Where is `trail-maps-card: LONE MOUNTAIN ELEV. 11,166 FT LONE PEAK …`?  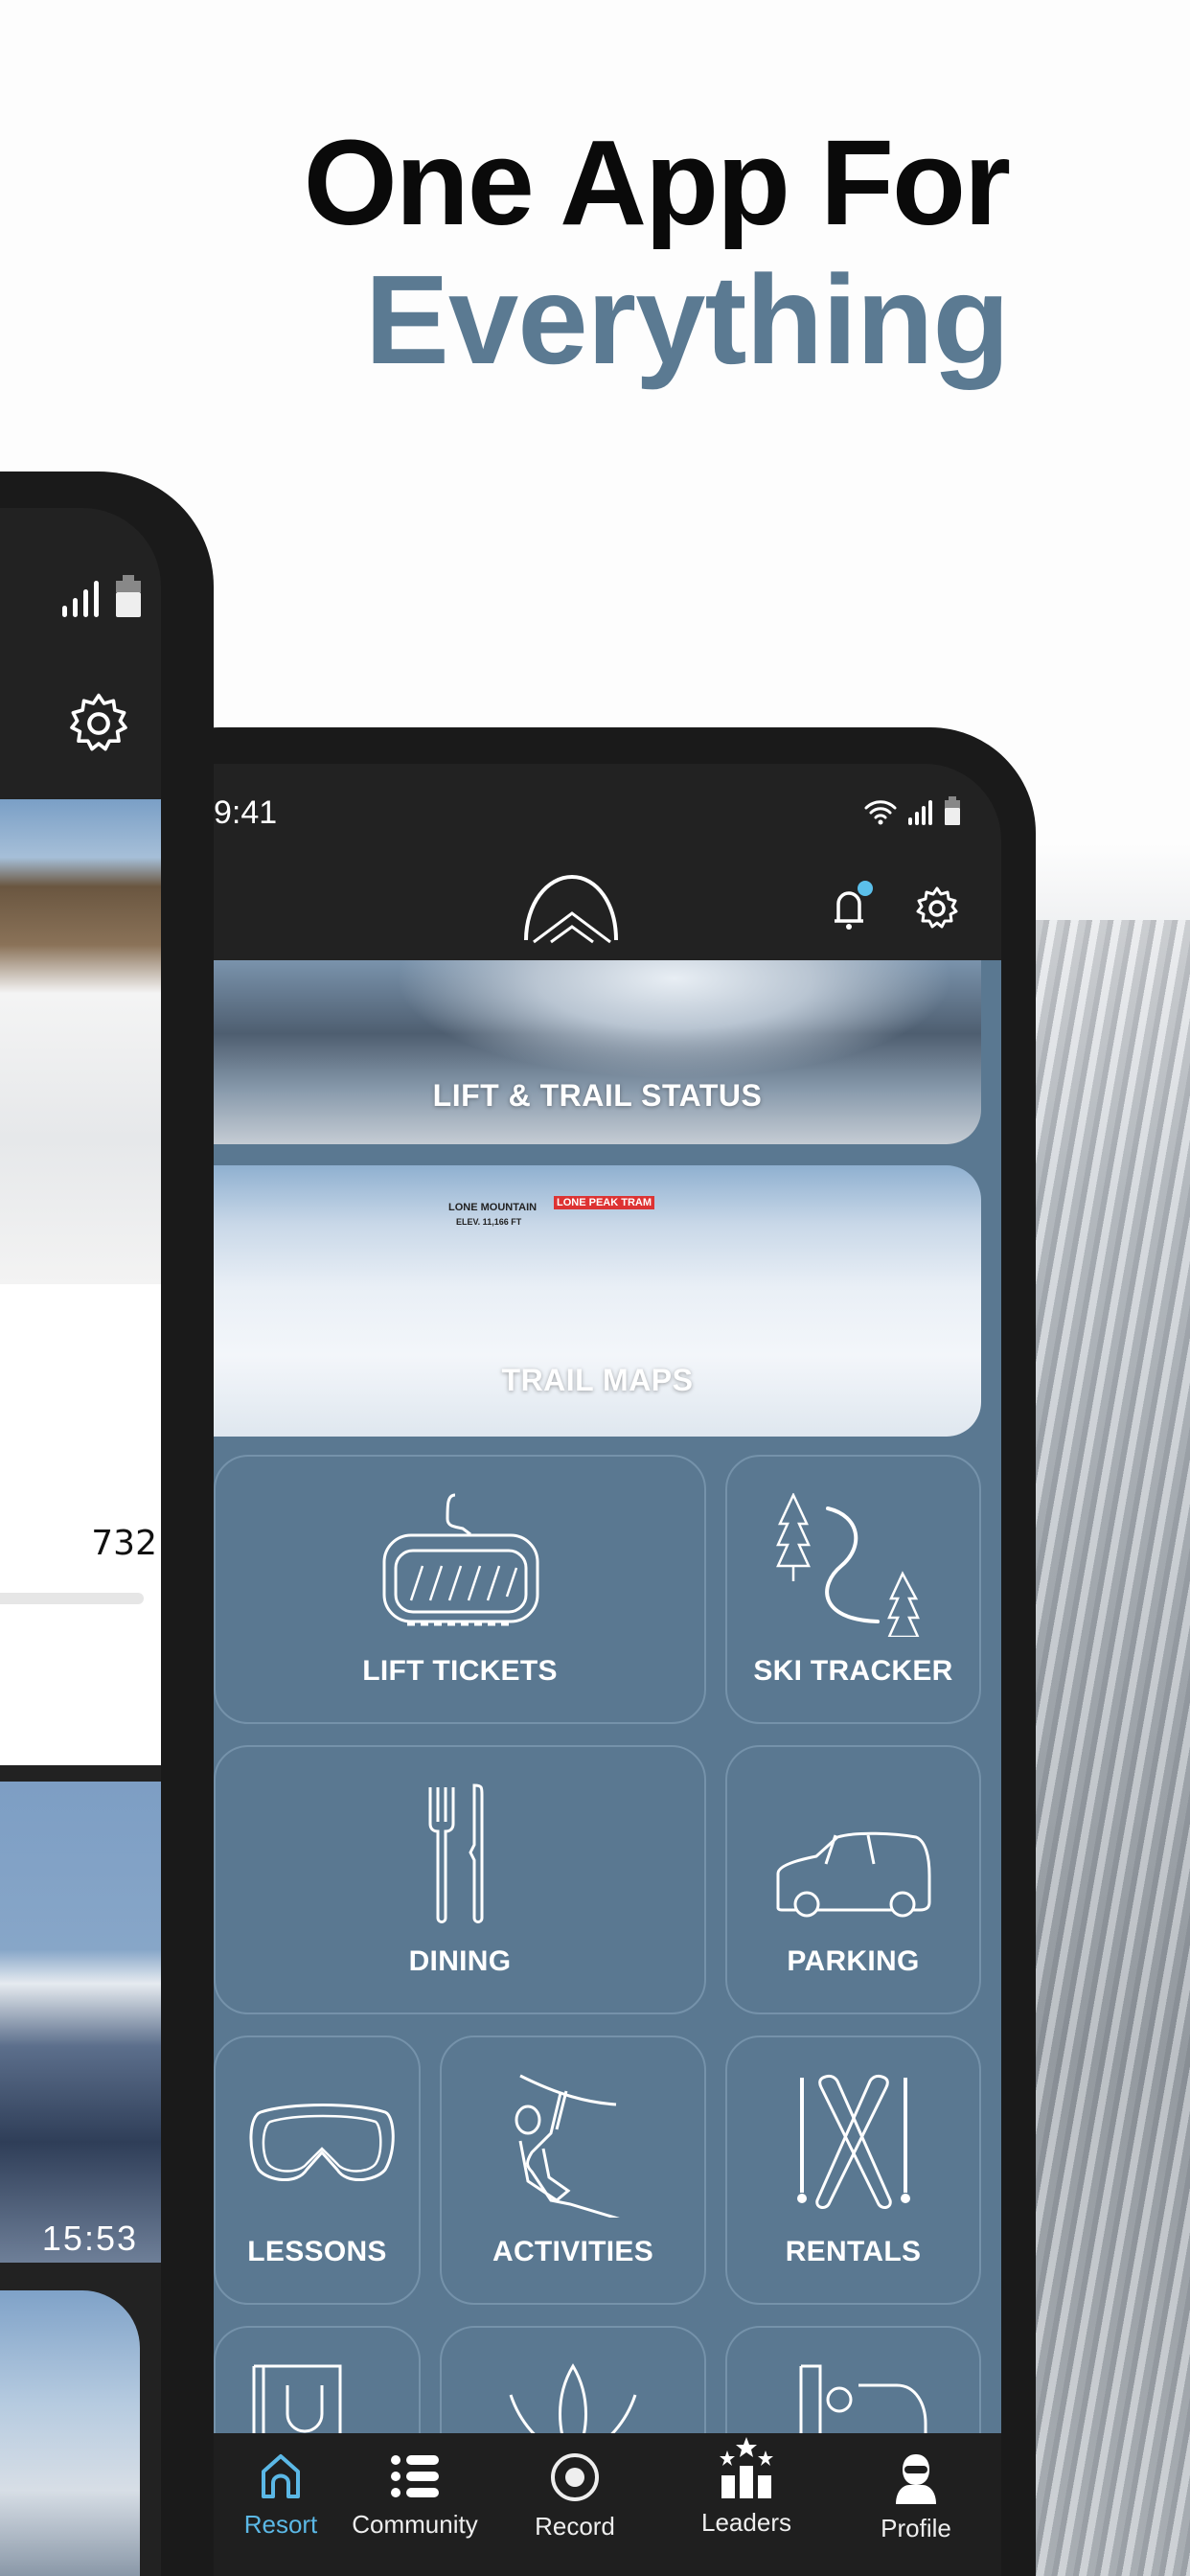
trail-maps-card: LONE MOUNTAIN ELEV. 11,166 FT LONE PEAK … is located at coordinates (598, 1301).